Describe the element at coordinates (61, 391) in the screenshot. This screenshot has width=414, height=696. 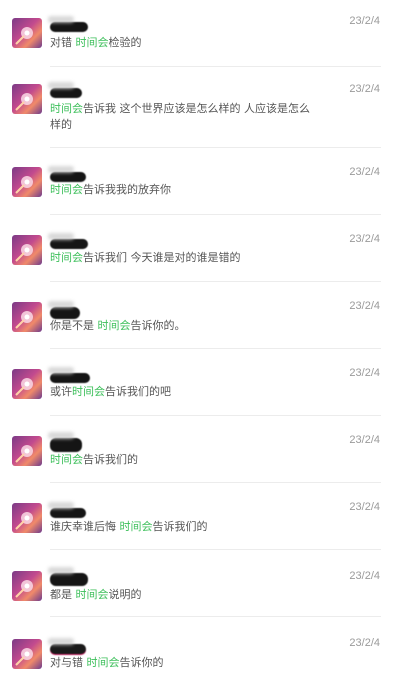
I see `comment-text-pre: 或许` at that location.